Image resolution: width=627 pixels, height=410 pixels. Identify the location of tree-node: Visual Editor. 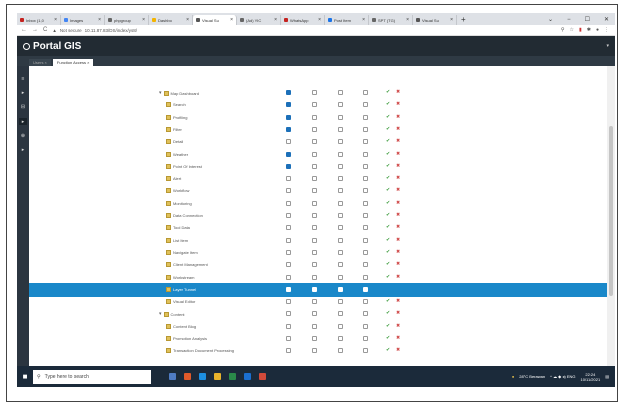
(180, 302).